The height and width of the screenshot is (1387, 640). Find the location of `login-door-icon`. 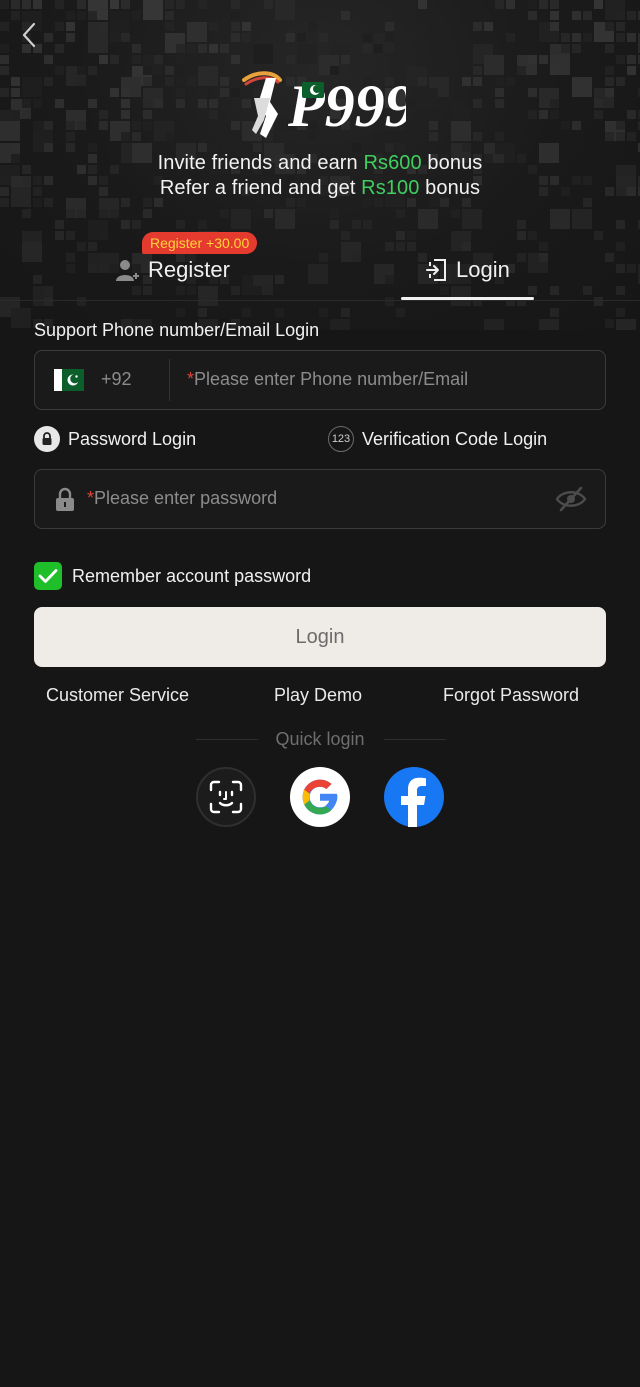

login-door-icon is located at coordinates (436, 270).